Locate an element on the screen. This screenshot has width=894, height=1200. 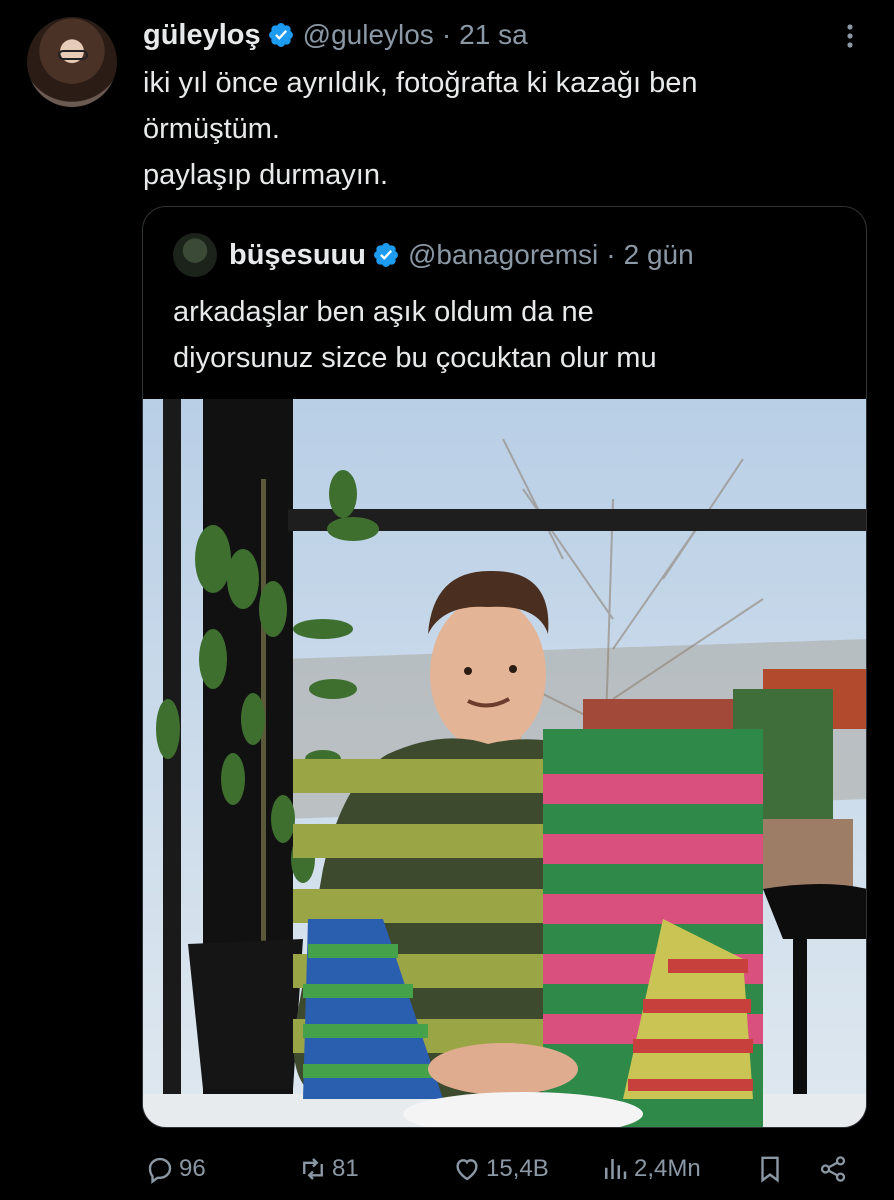
repost-button: 81 is located at coordinates (328, 1169).